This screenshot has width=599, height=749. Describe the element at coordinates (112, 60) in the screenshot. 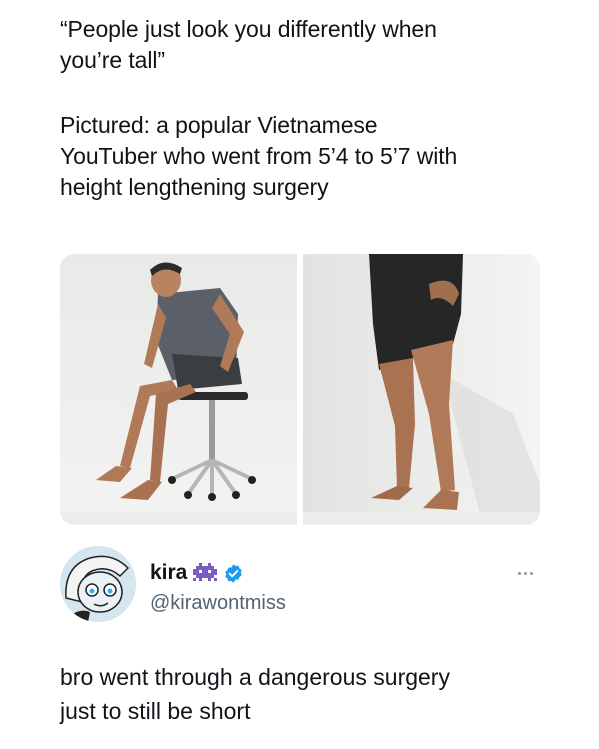

I see `quote-line: you’re tall”` at that location.